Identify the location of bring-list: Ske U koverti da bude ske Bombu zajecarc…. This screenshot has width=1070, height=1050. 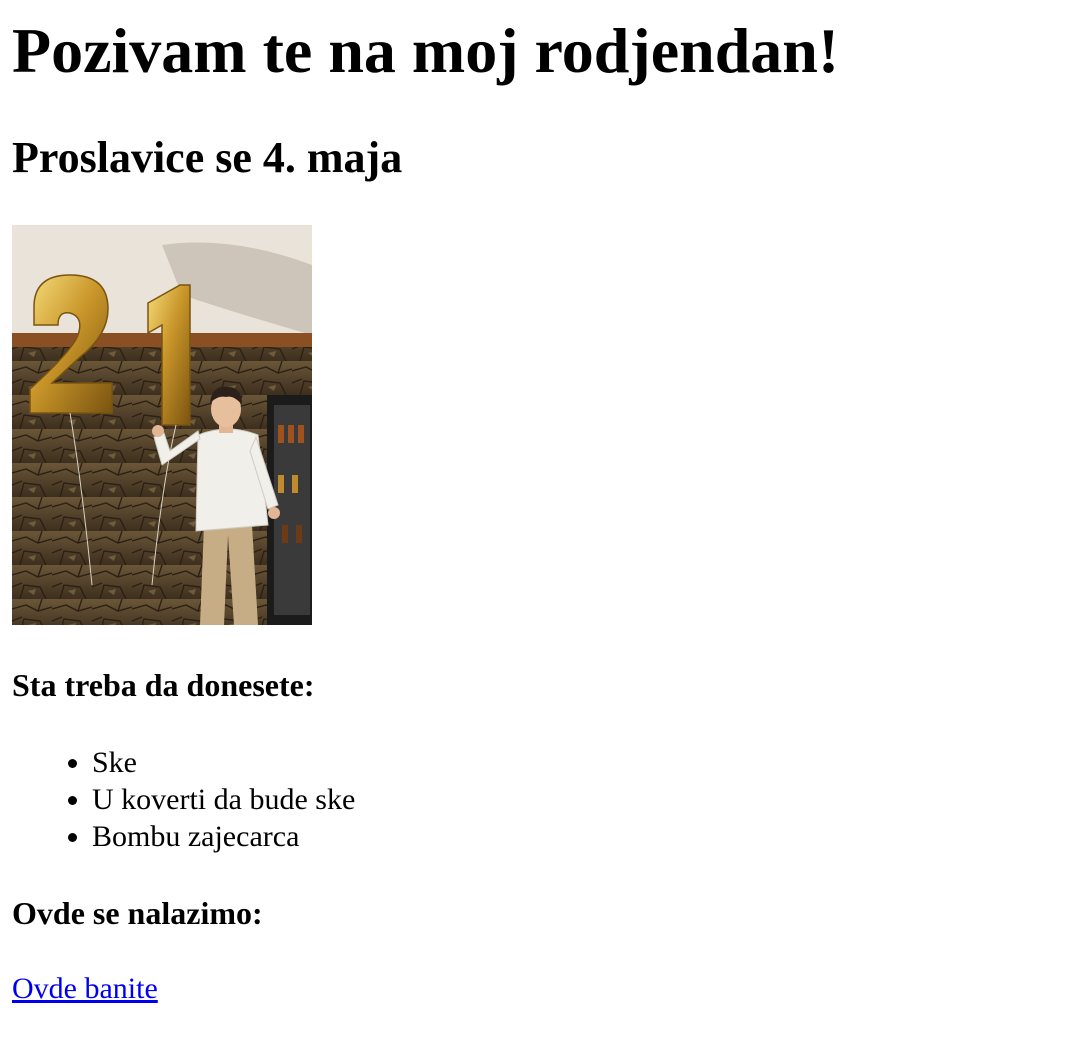
(183, 799).